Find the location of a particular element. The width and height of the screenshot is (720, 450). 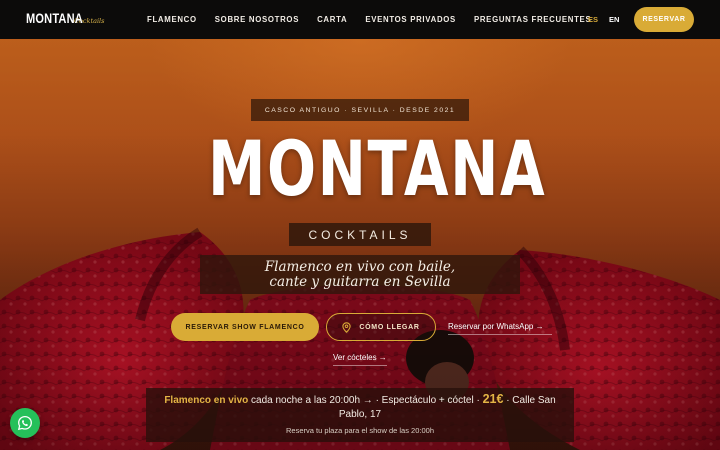

menu-item-flamenco: FLAMENCO is located at coordinates (172, 19).